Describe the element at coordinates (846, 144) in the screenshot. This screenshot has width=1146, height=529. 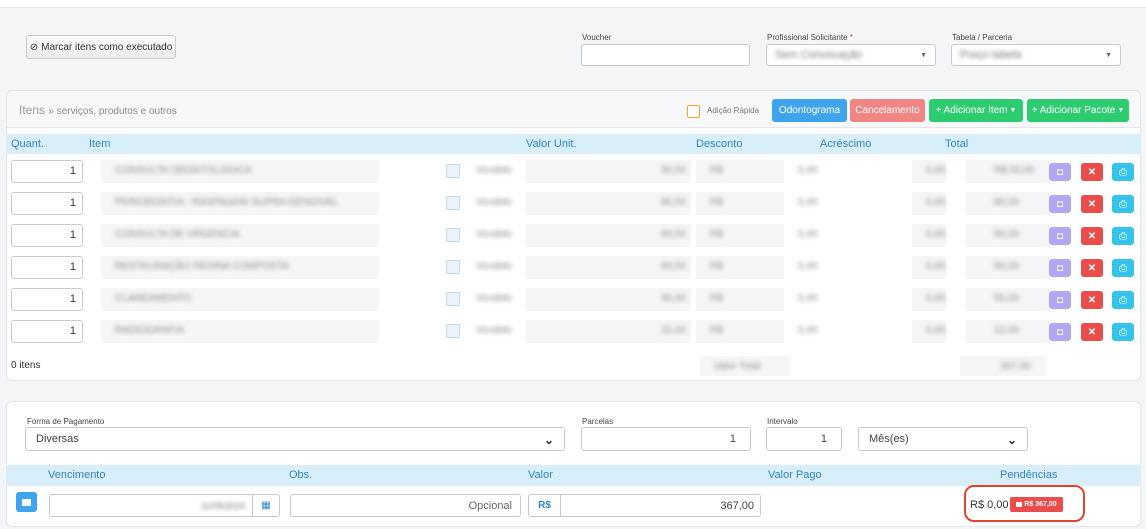
I see `col-acrescimo: Acréscimo` at that location.